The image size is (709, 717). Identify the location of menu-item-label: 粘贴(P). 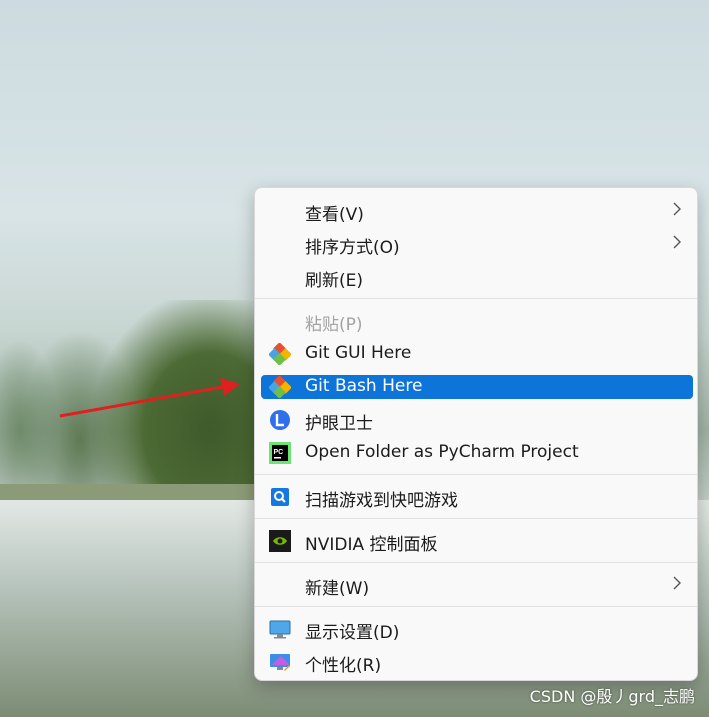
(334, 325).